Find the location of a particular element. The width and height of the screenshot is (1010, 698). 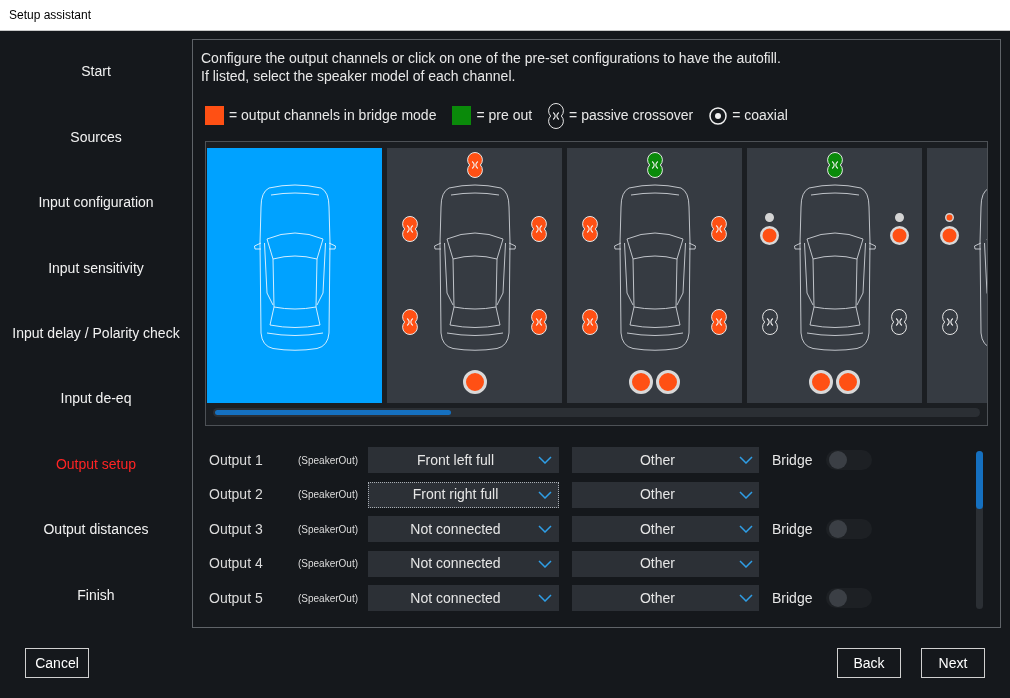

sidebar-step: Start is located at coordinates (96, 72).